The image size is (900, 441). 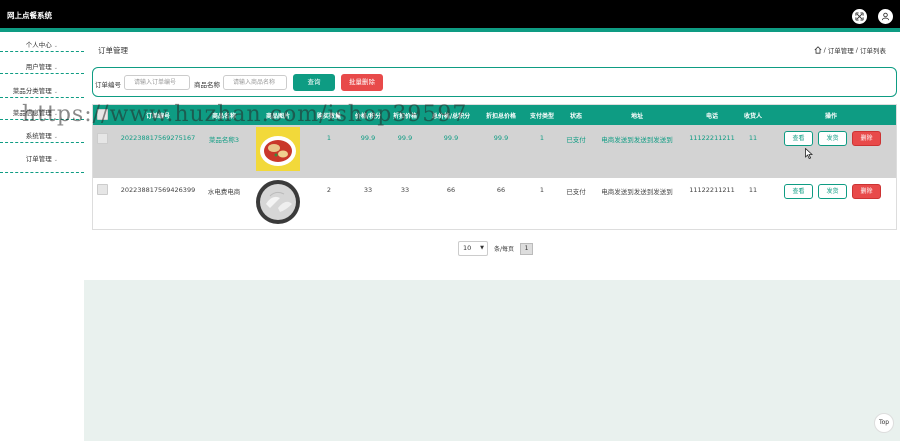 What do you see at coordinates (405, 190) in the screenshot?
I see `cell-discount-price: 33` at bounding box center [405, 190].